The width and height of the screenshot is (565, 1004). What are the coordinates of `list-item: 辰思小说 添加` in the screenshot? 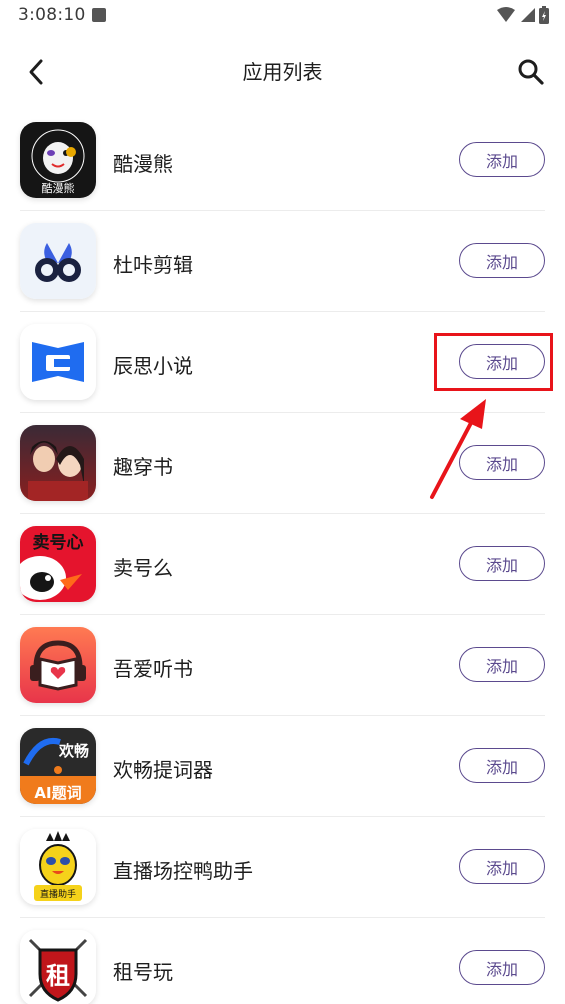 It's located at (282, 362).